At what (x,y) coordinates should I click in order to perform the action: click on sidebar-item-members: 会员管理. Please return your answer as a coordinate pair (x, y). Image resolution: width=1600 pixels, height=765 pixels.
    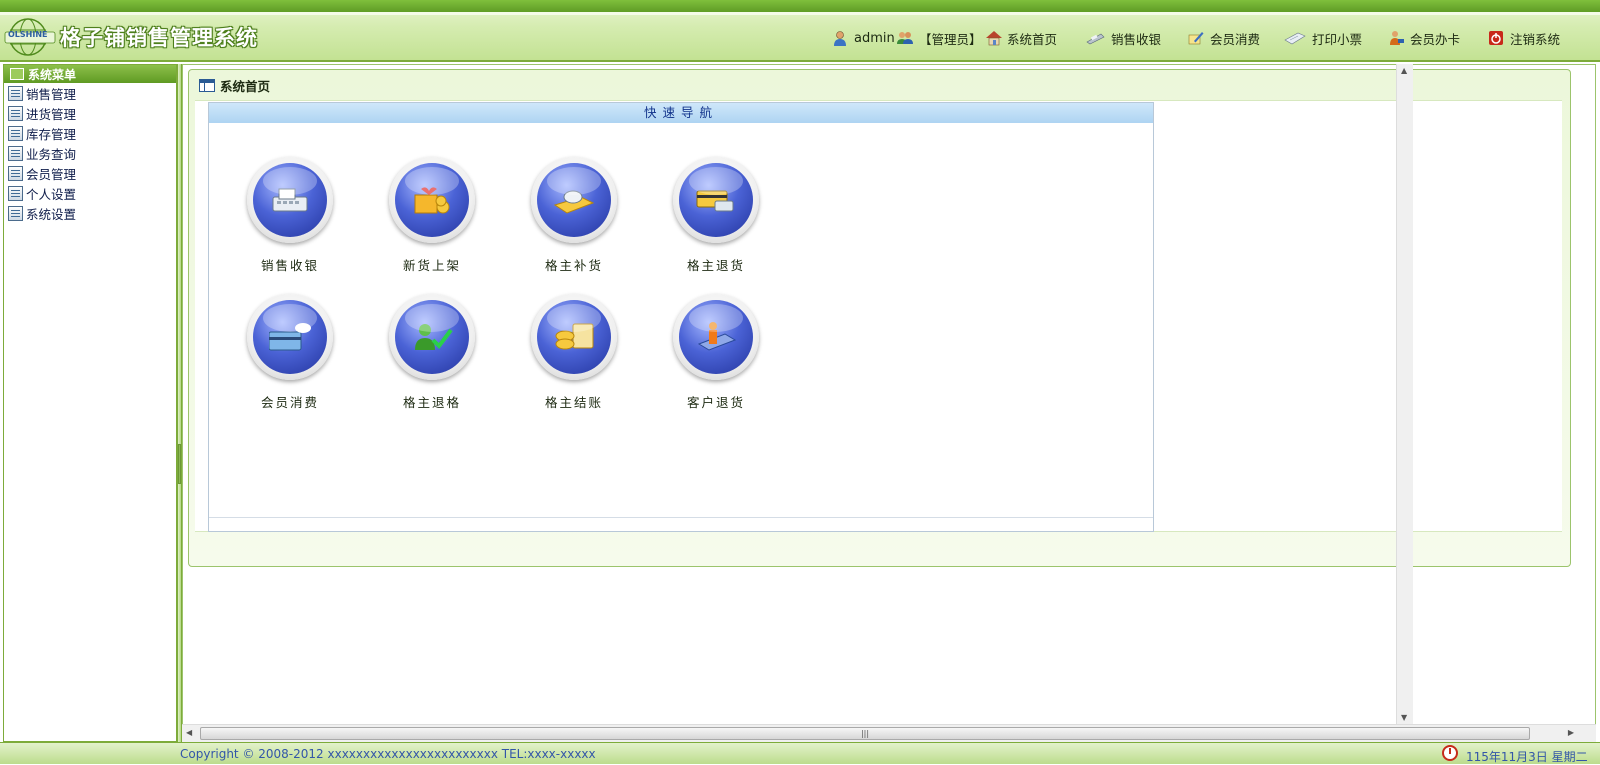
    Looking at the image, I should click on (90, 173).